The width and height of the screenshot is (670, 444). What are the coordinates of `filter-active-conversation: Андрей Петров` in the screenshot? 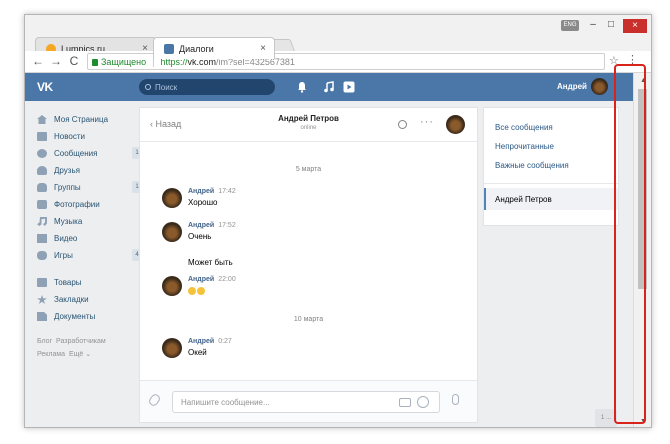 It's located at (551, 199).